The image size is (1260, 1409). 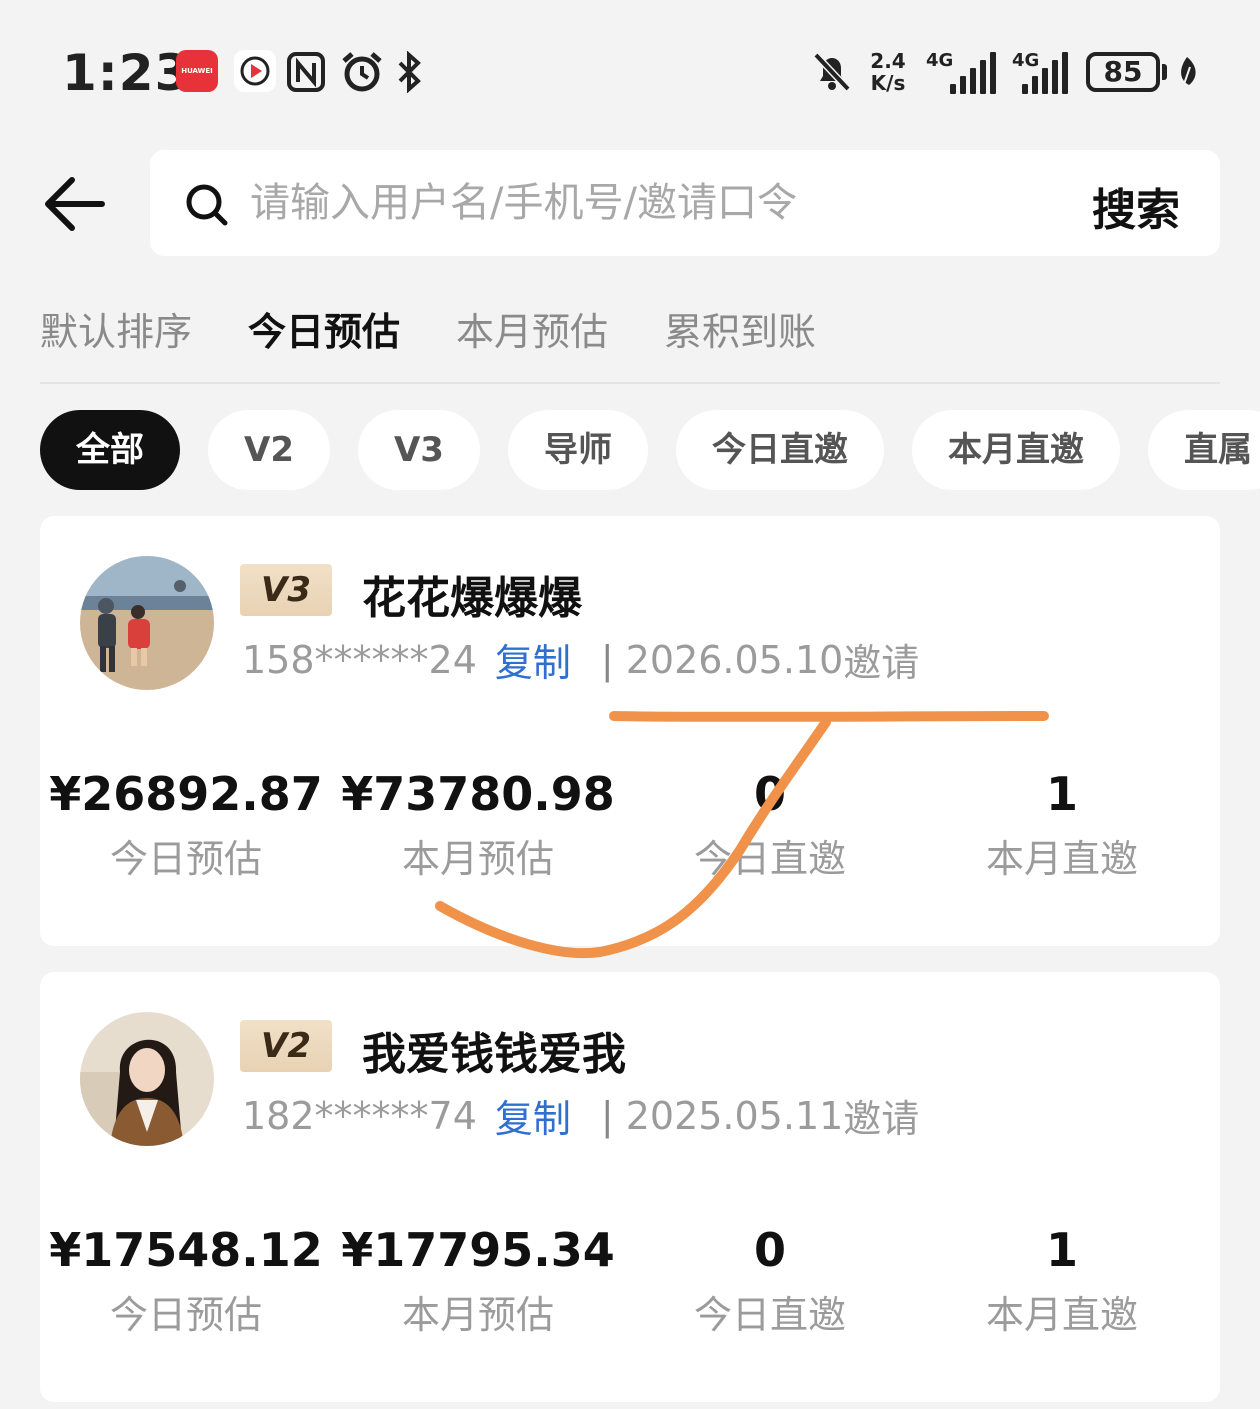 What do you see at coordinates (1015, 450) in the screenshot?
I see `chip-month-invite: 本月直邀` at bounding box center [1015, 450].